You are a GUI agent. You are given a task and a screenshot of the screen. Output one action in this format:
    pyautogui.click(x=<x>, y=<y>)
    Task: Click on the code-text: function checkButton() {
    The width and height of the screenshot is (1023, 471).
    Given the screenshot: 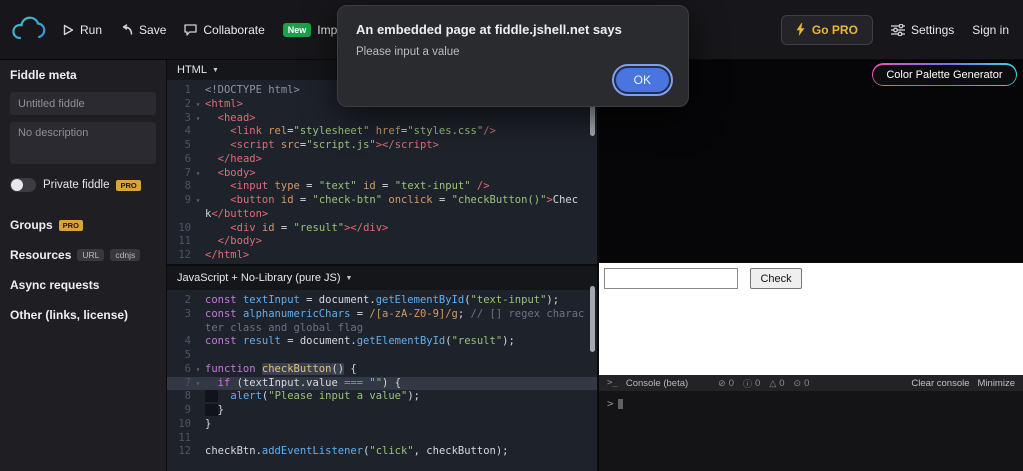 What is the action you would take?
    pyautogui.click(x=281, y=368)
    